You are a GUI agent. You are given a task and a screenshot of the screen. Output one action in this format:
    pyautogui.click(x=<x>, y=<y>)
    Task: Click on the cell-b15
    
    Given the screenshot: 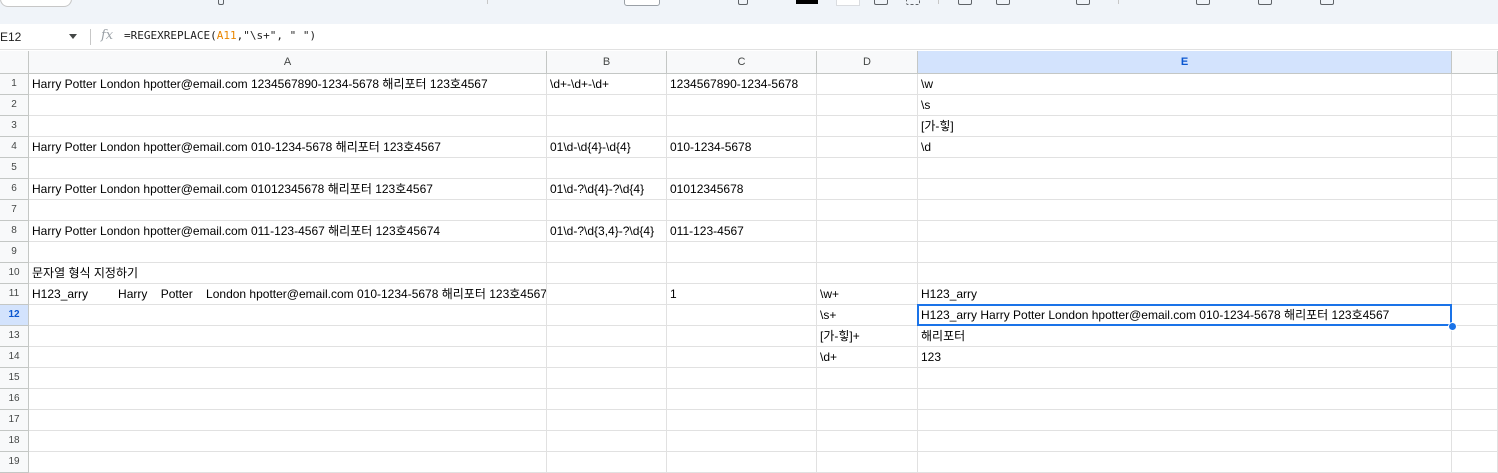 What is the action you would take?
    pyautogui.click(x=607, y=378)
    